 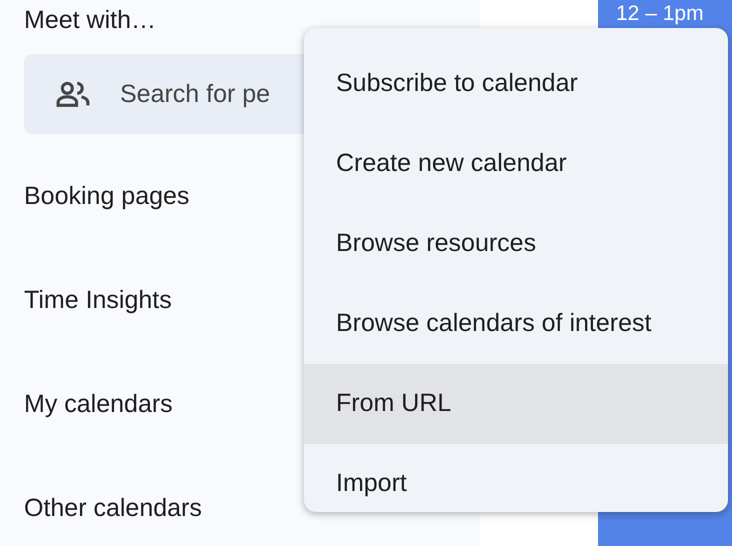 What do you see at coordinates (516, 244) in the screenshot?
I see `menu-item: Browse resources` at bounding box center [516, 244].